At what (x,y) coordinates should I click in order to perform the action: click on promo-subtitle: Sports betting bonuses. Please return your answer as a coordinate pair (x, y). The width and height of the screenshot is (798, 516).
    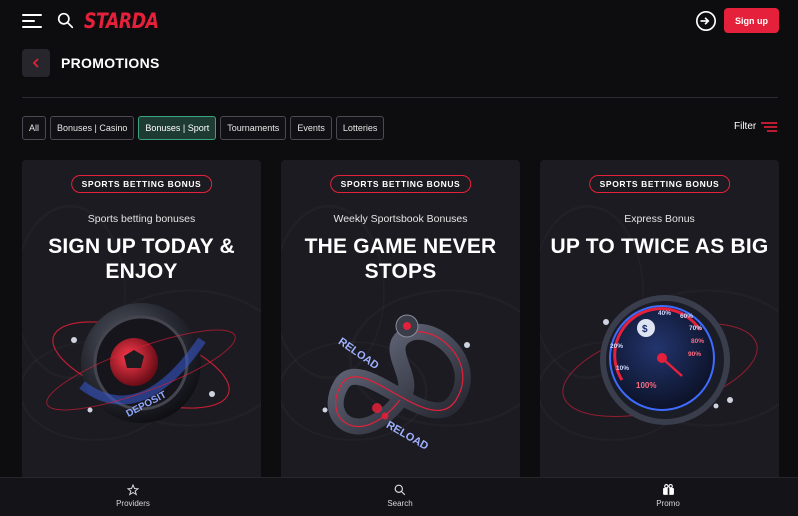
    Looking at the image, I should click on (141, 219).